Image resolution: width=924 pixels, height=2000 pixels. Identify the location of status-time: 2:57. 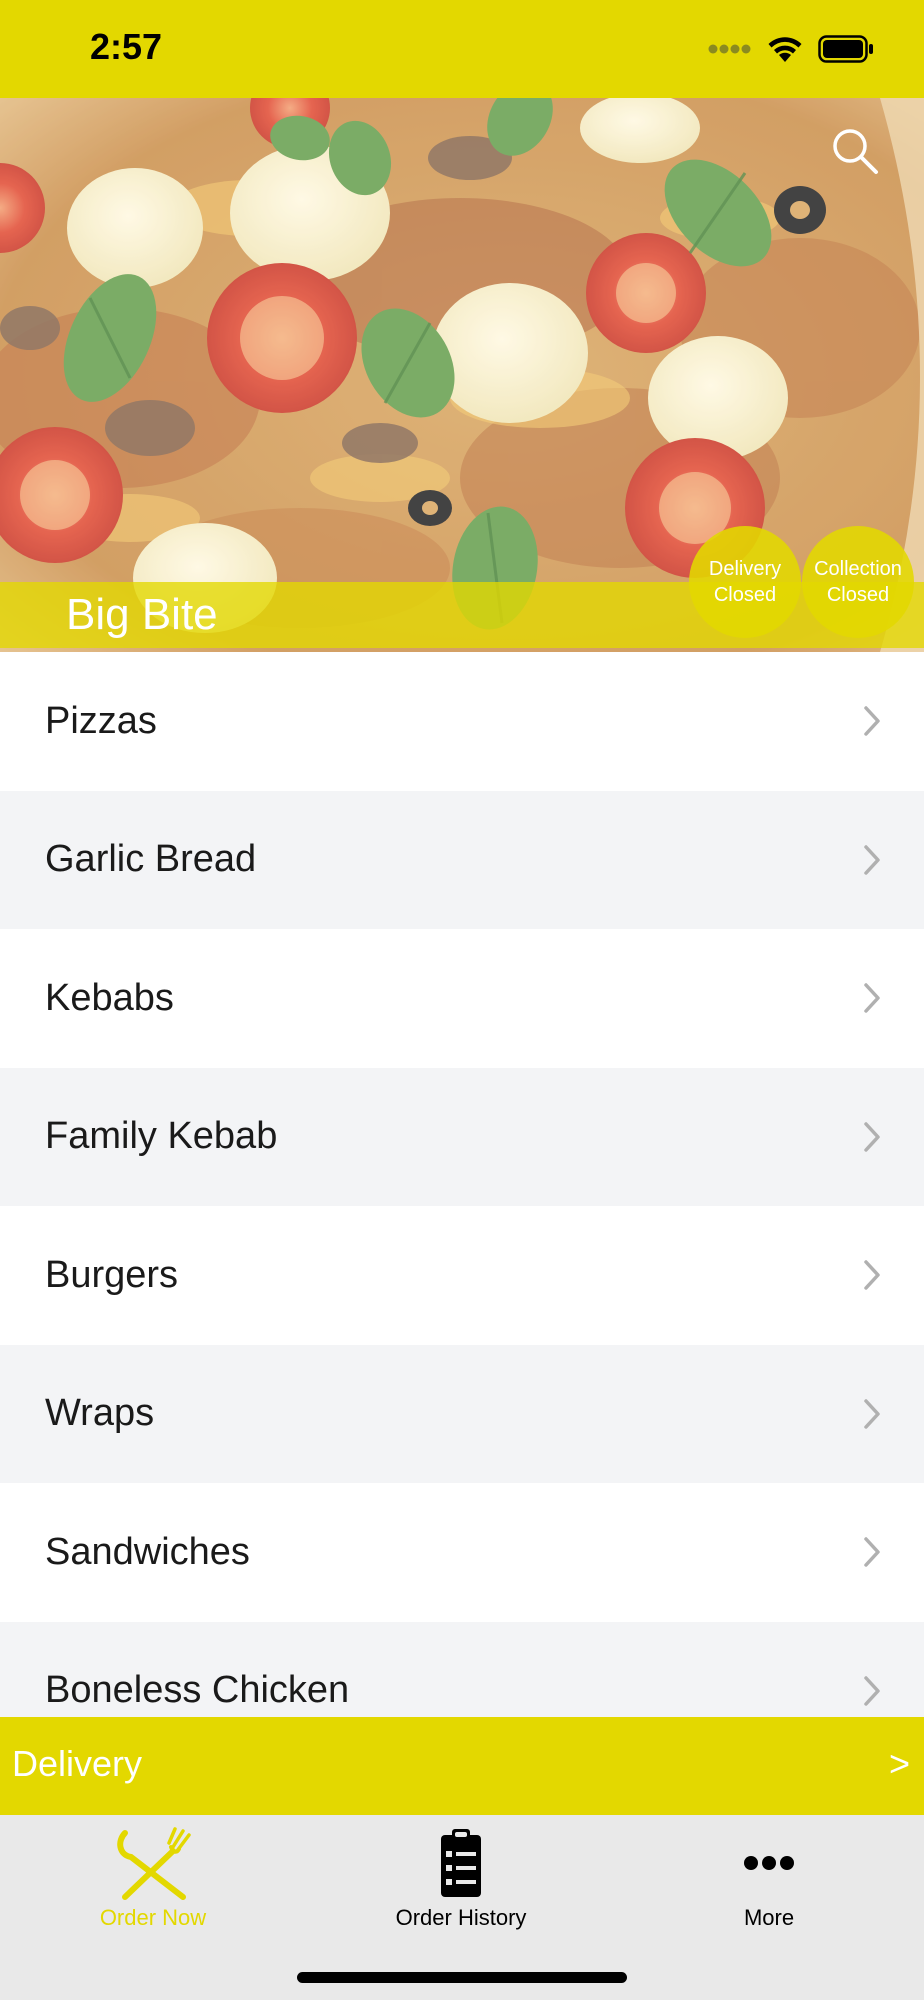
(126, 46).